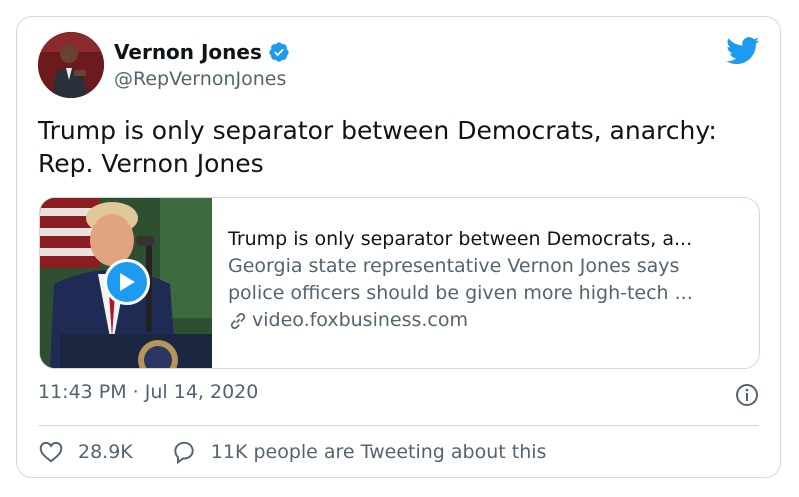  What do you see at coordinates (743, 51) in the screenshot?
I see `twitter-bird-icon` at bounding box center [743, 51].